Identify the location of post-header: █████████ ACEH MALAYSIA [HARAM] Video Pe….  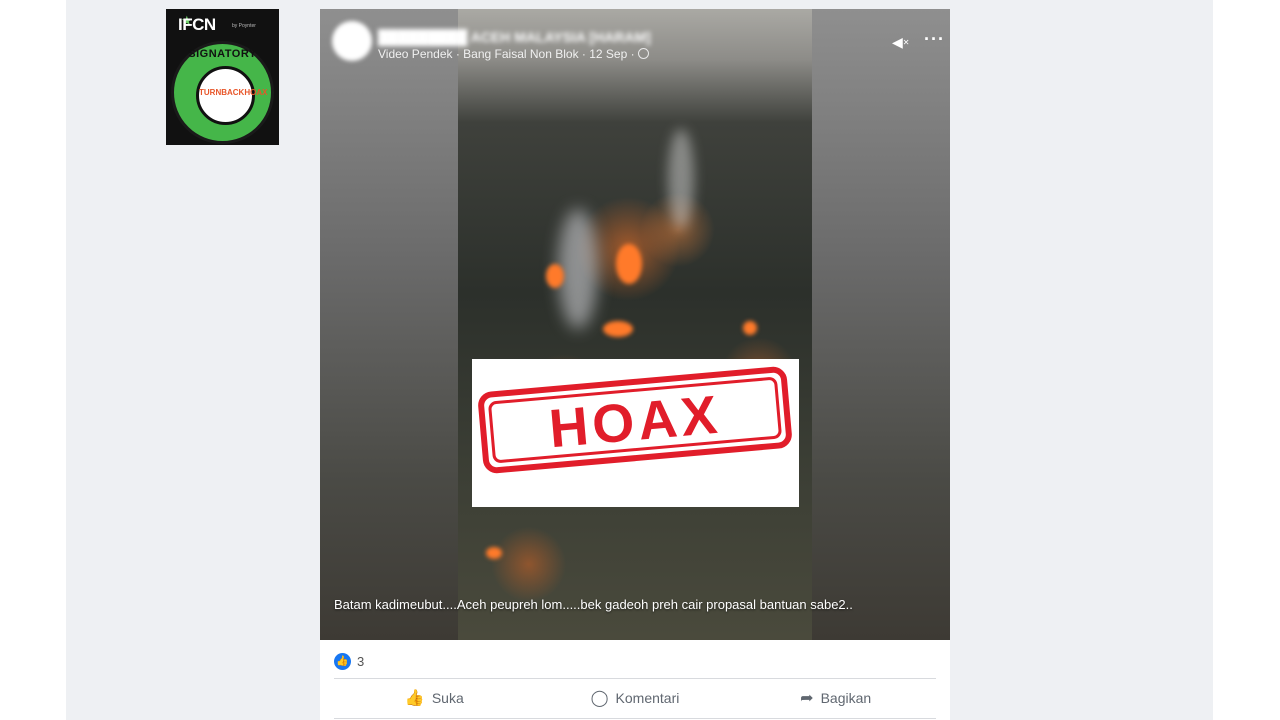
(638, 39).